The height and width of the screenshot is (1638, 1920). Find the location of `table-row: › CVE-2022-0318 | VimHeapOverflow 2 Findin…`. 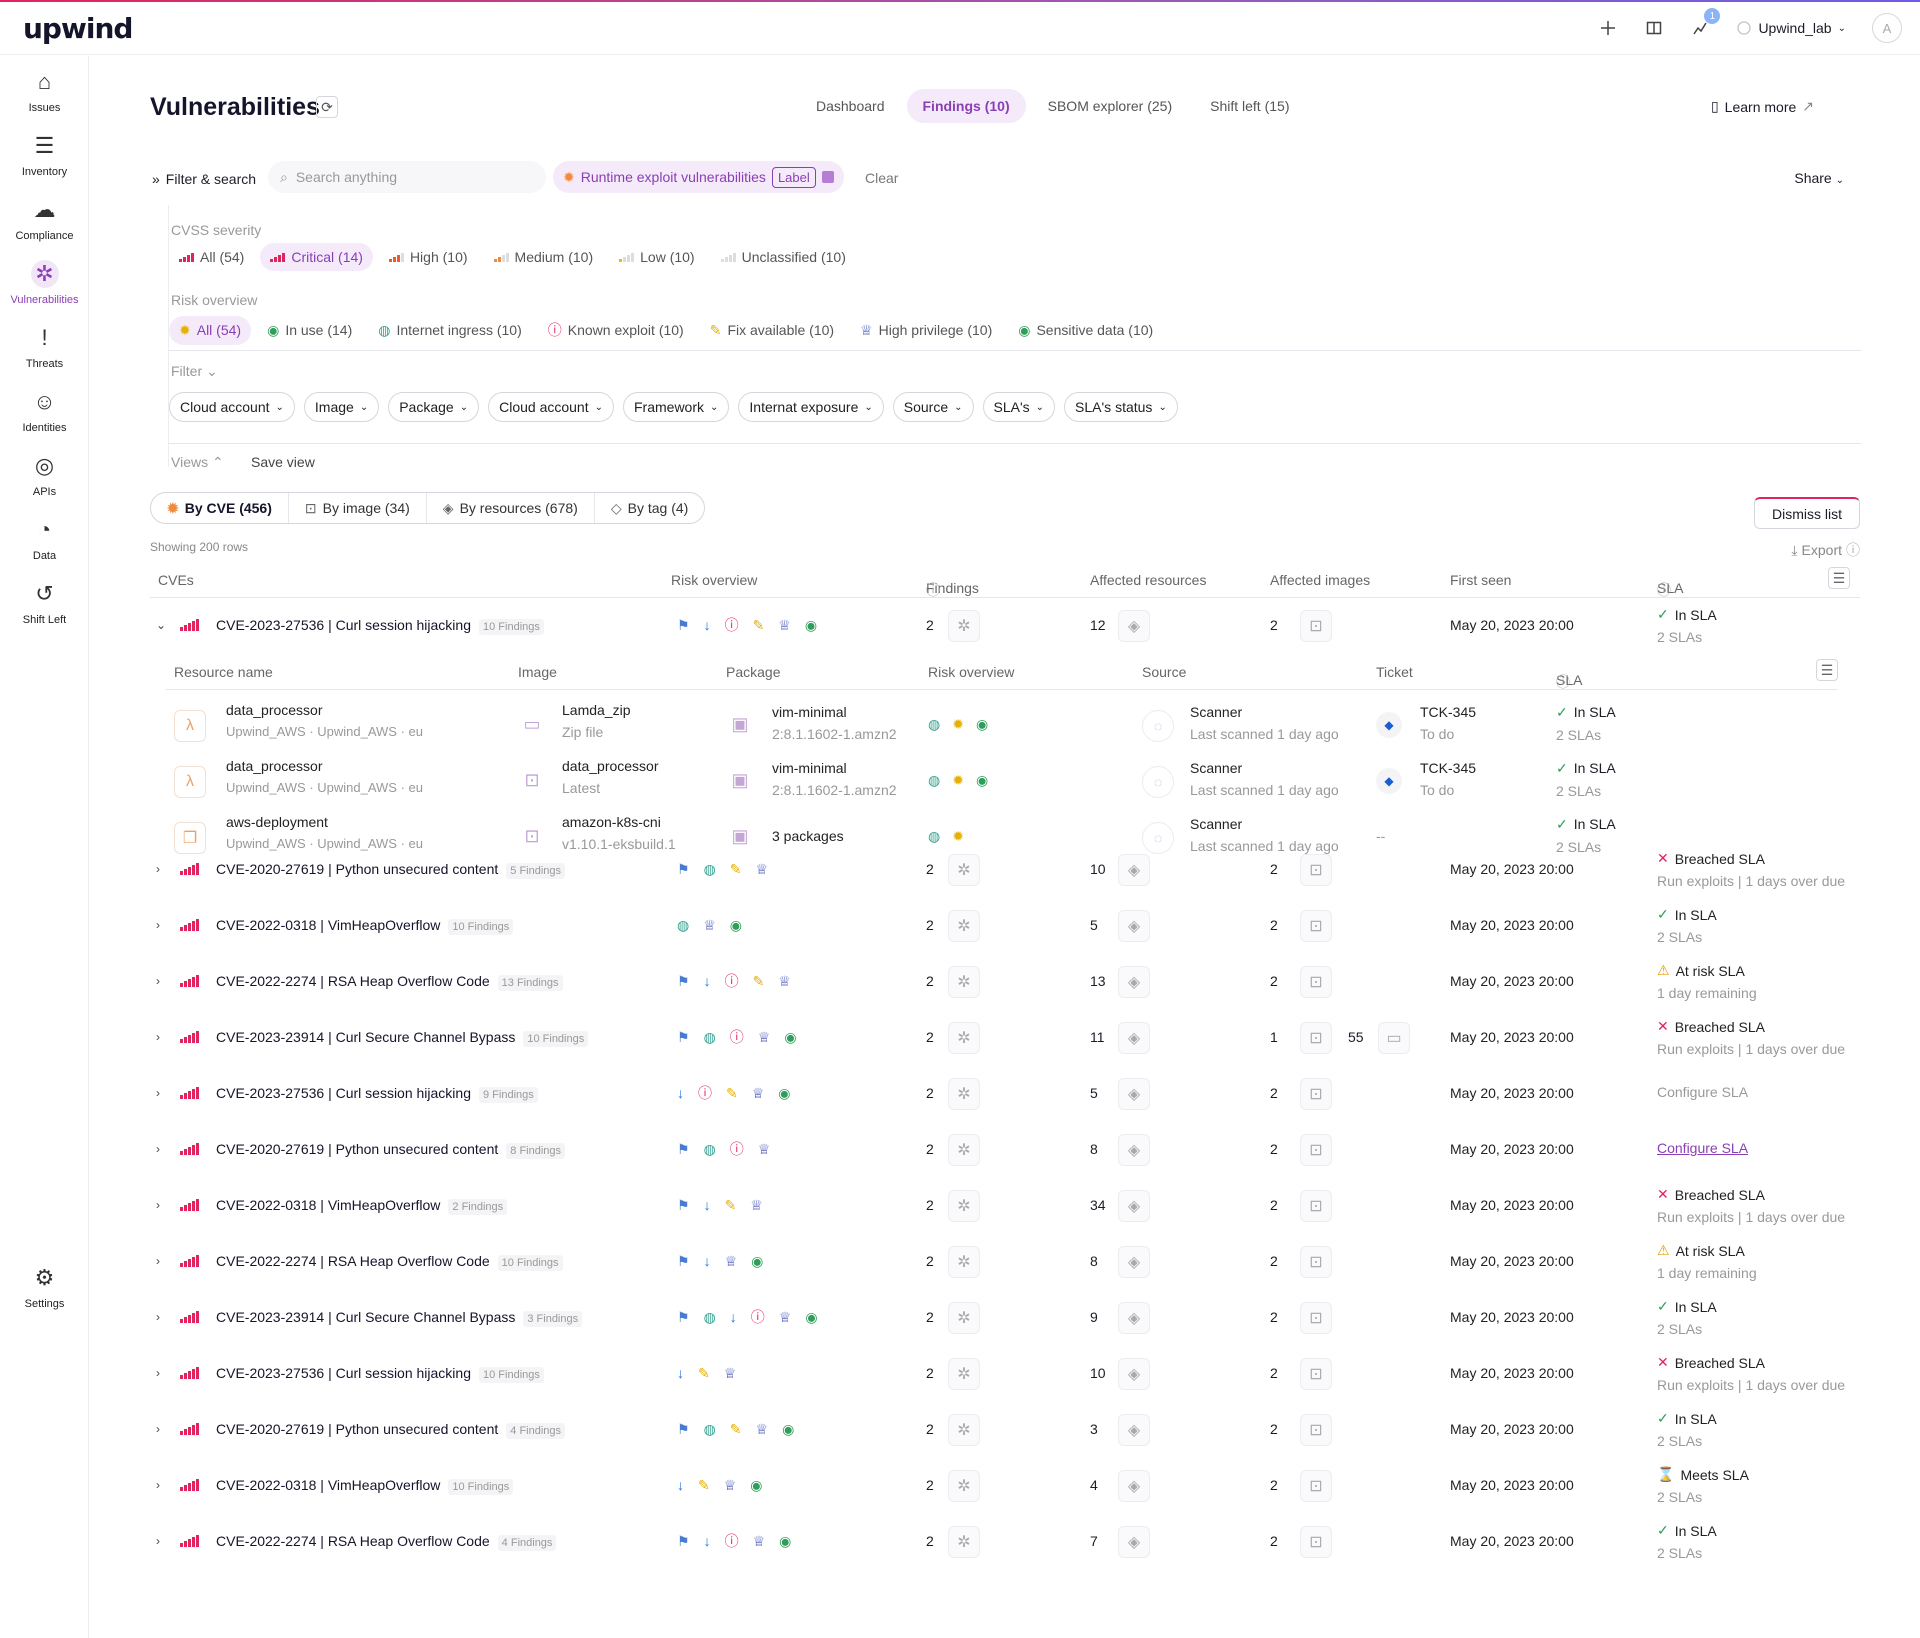

table-row: › CVE-2022-0318 | VimHeapOverflow 2 Findin… is located at coordinates (1005, 1206).